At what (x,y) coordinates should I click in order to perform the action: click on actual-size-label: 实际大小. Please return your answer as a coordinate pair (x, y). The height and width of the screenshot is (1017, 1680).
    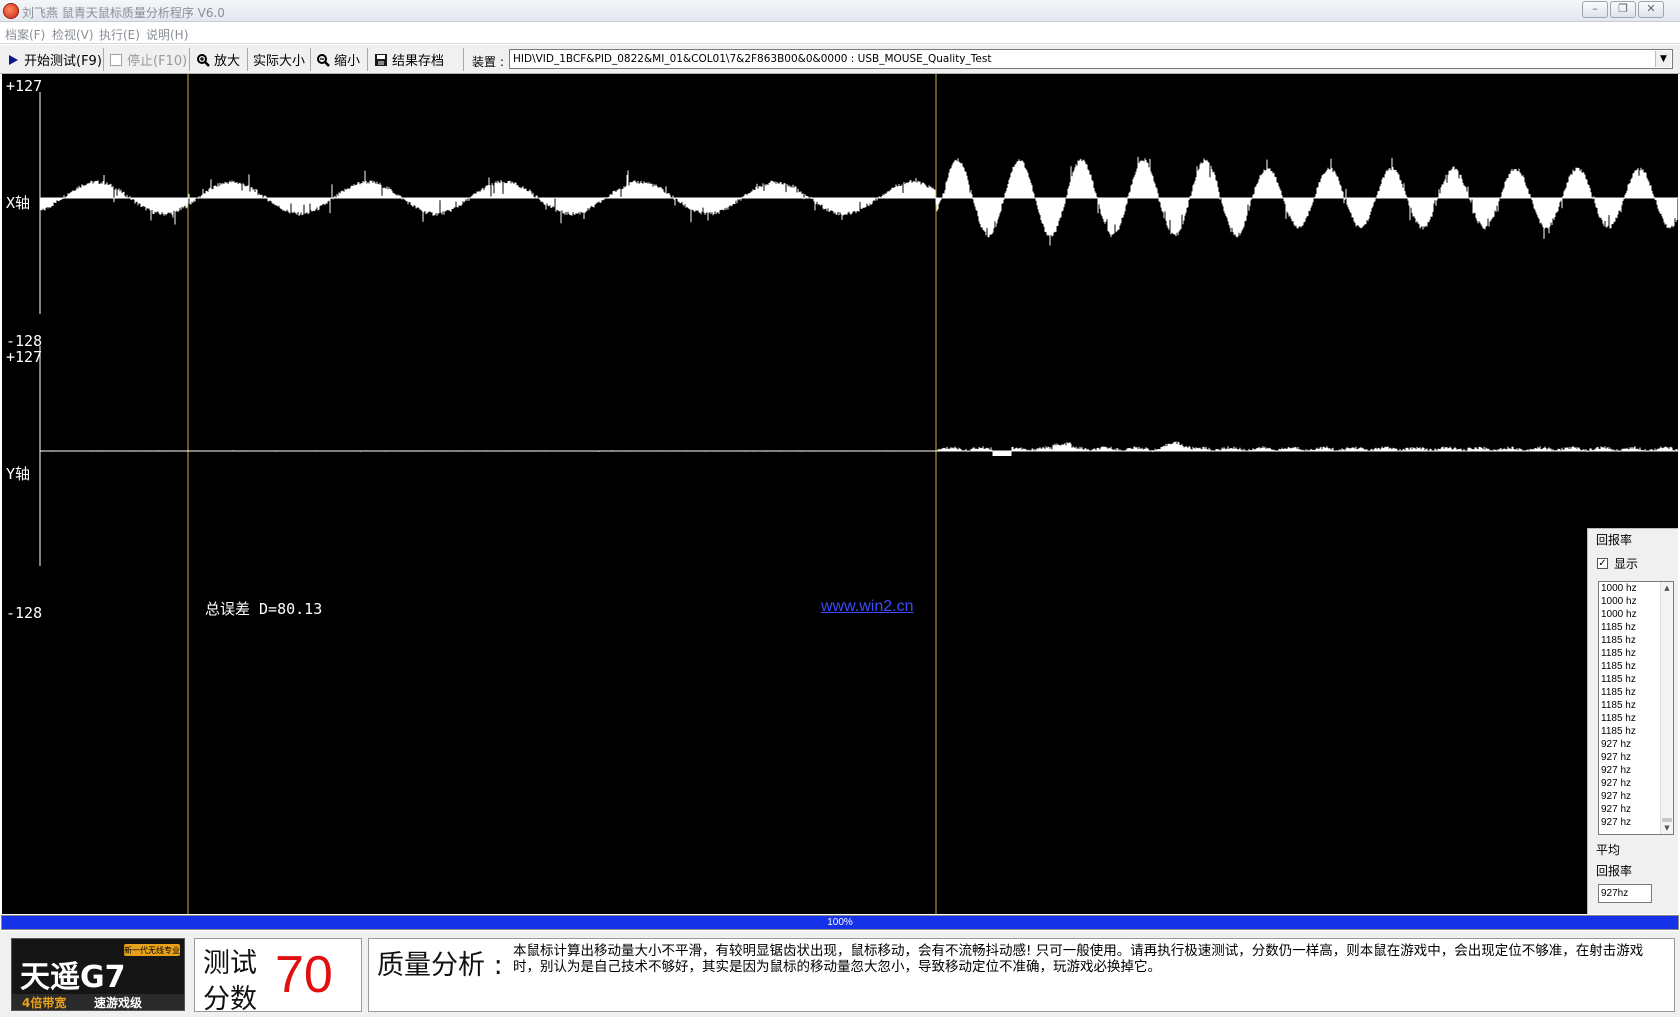
    Looking at the image, I should click on (279, 61).